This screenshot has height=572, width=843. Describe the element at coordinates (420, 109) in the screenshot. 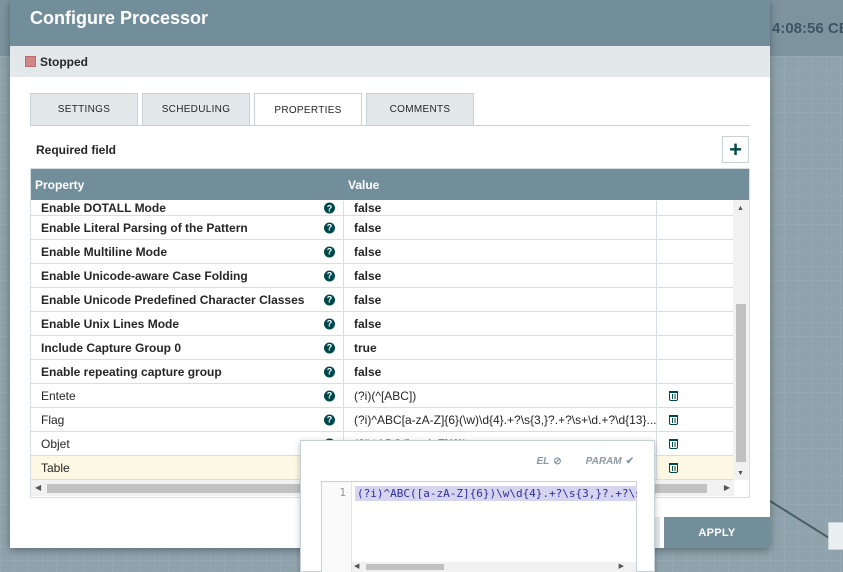

I see `tab-comments: COMMENTS` at that location.